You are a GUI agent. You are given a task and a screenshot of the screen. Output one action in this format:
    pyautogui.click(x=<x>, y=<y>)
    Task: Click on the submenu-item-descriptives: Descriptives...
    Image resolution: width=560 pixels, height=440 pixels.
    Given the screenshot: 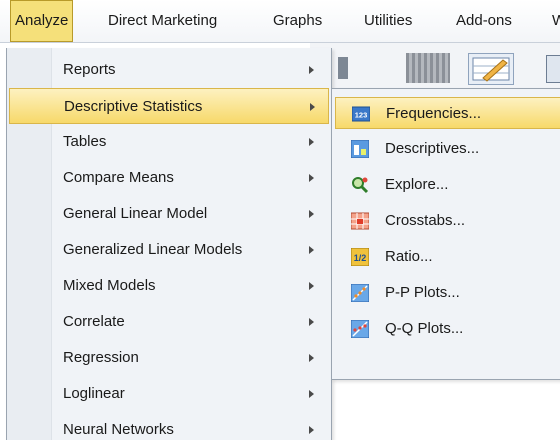 What is the action you would take?
    pyautogui.click(x=447, y=149)
    